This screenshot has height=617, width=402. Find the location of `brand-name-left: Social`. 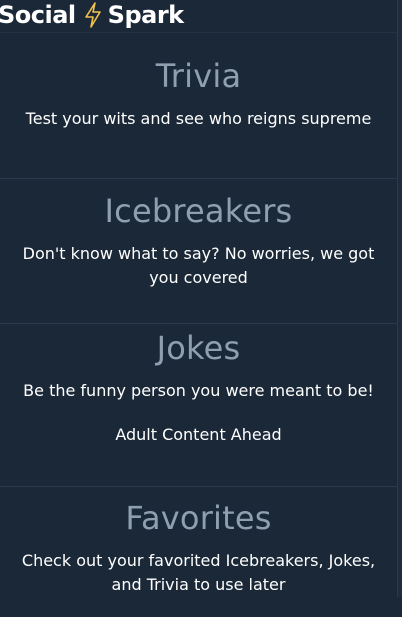

brand-name-left: Social is located at coordinates (38, 15).